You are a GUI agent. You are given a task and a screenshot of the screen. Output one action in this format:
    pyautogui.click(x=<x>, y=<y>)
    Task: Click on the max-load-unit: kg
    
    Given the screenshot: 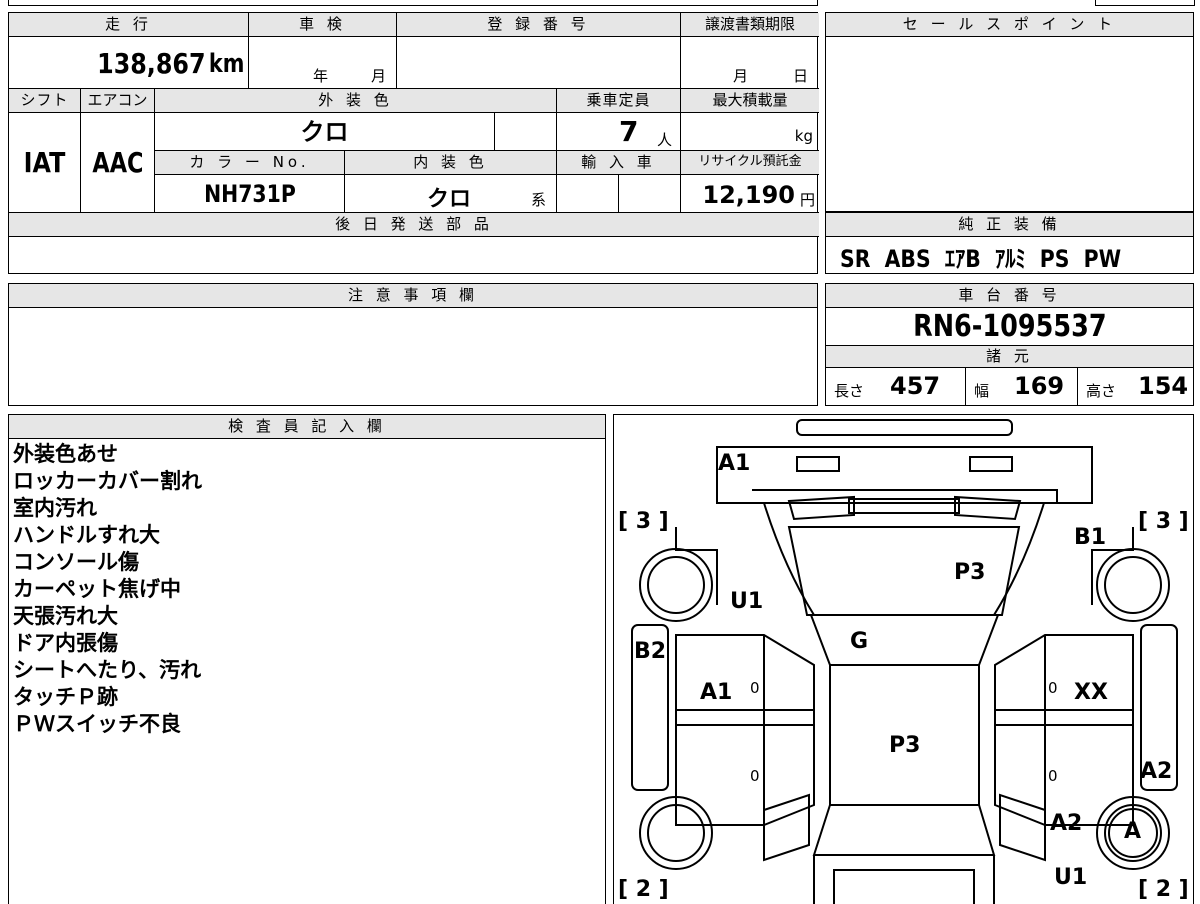 What is the action you would take?
    pyautogui.click(x=803, y=136)
    